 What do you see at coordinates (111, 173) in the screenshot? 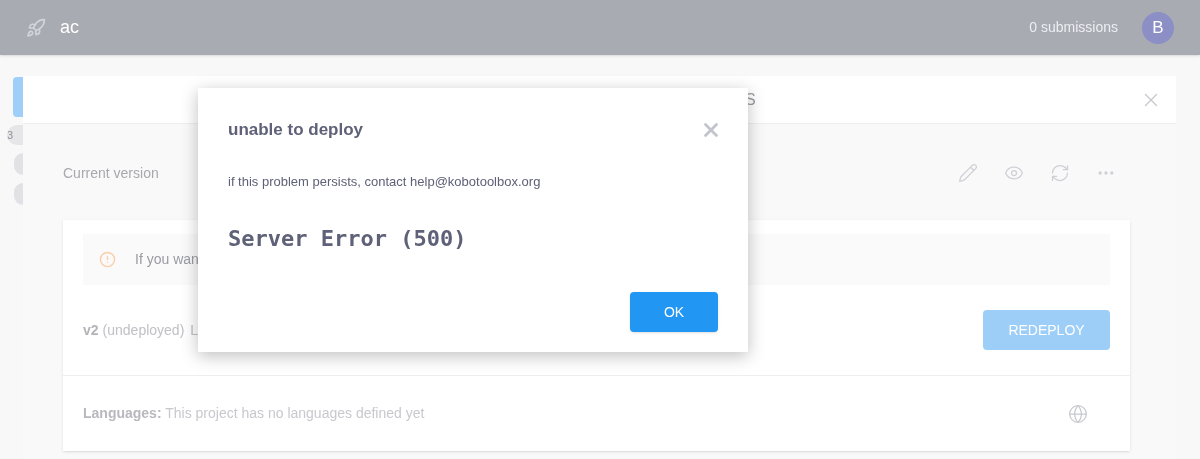
I see `current-version-label: Current version` at bounding box center [111, 173].